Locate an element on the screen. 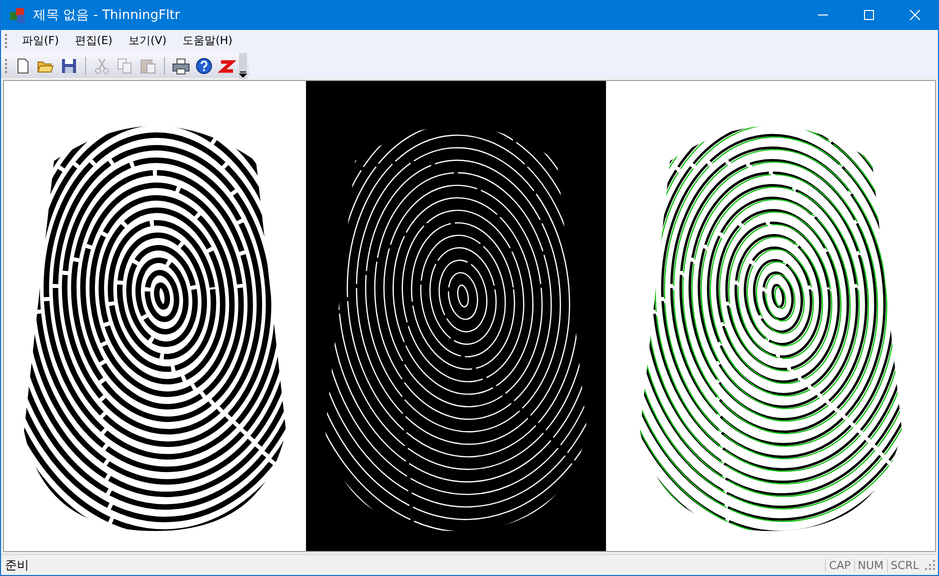 The width and height of the screenshot is (939, 576). menu-item: 보기(V) is located at coordinates (147, 41).